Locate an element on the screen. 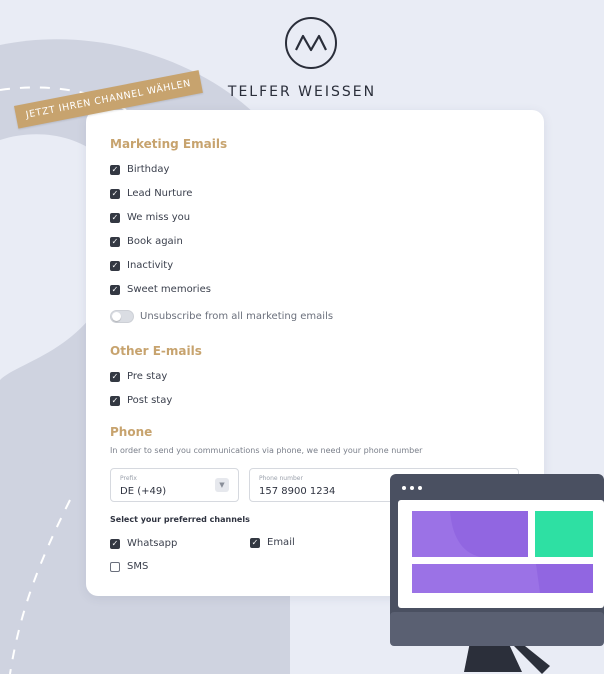 The width and height of the screenshot is (604, 674). phone-number-label: Phone number is located at coordinates (281, 478).